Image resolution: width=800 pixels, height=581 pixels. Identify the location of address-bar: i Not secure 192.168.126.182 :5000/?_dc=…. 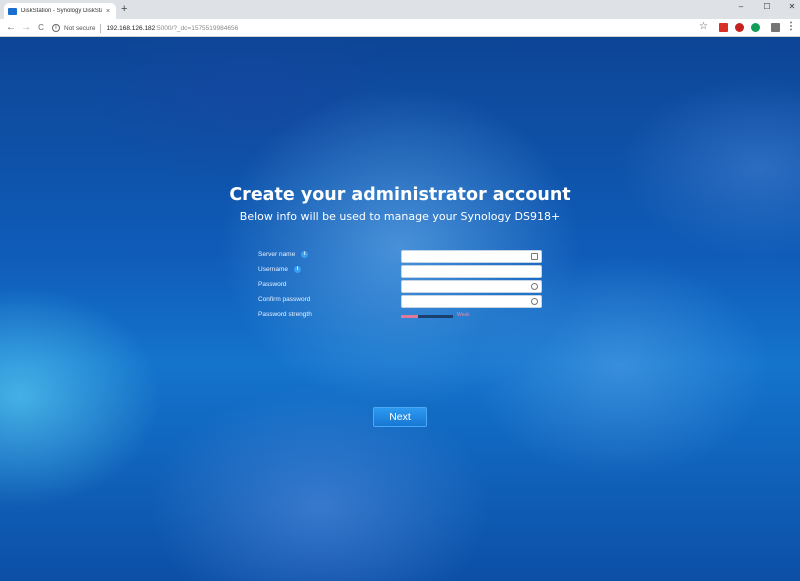
(372, 28).